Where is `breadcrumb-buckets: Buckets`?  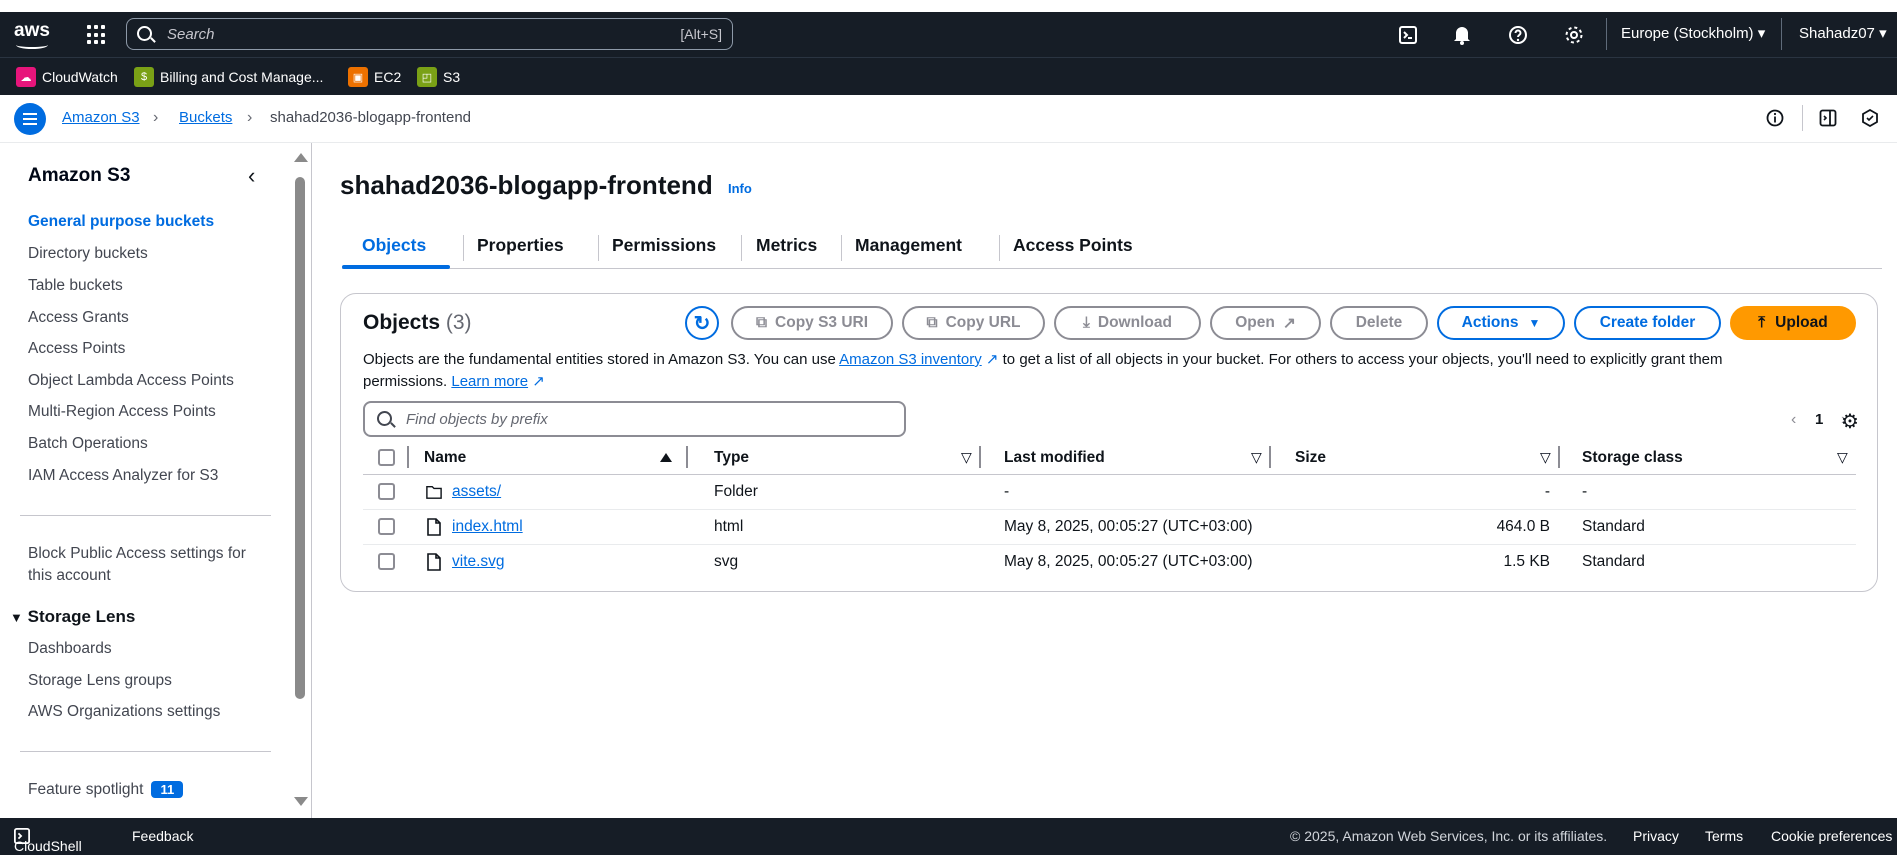
breadcrumb-buckets: Buckets is located at coordinates (205, 117).